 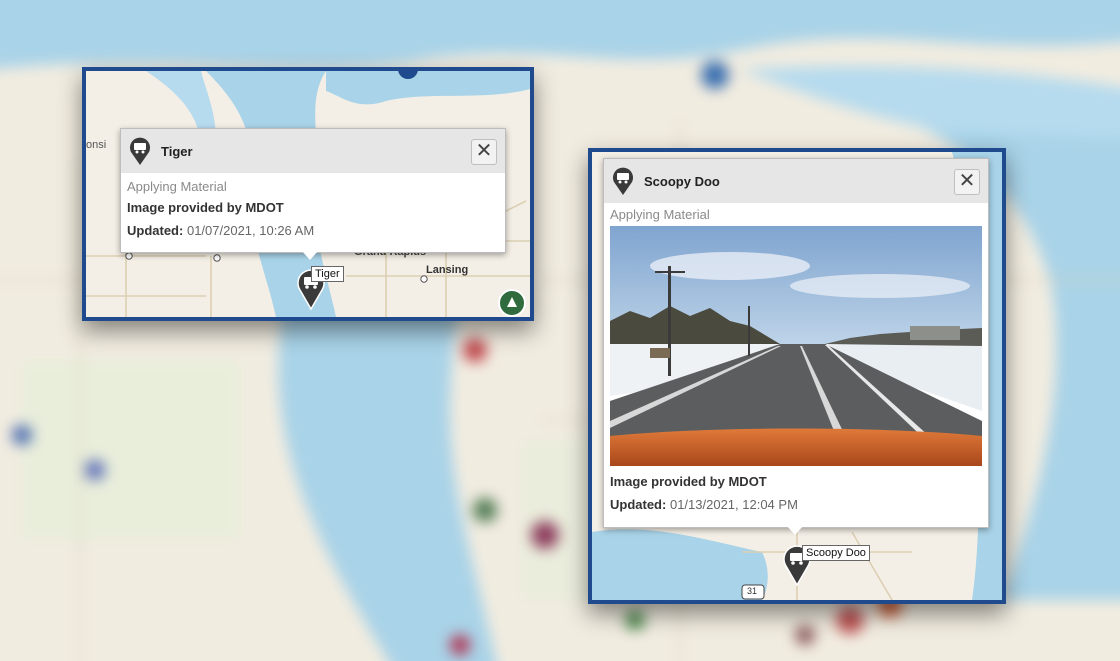 I want to click on route-shield-label: 31, so click(x=752, y=591).